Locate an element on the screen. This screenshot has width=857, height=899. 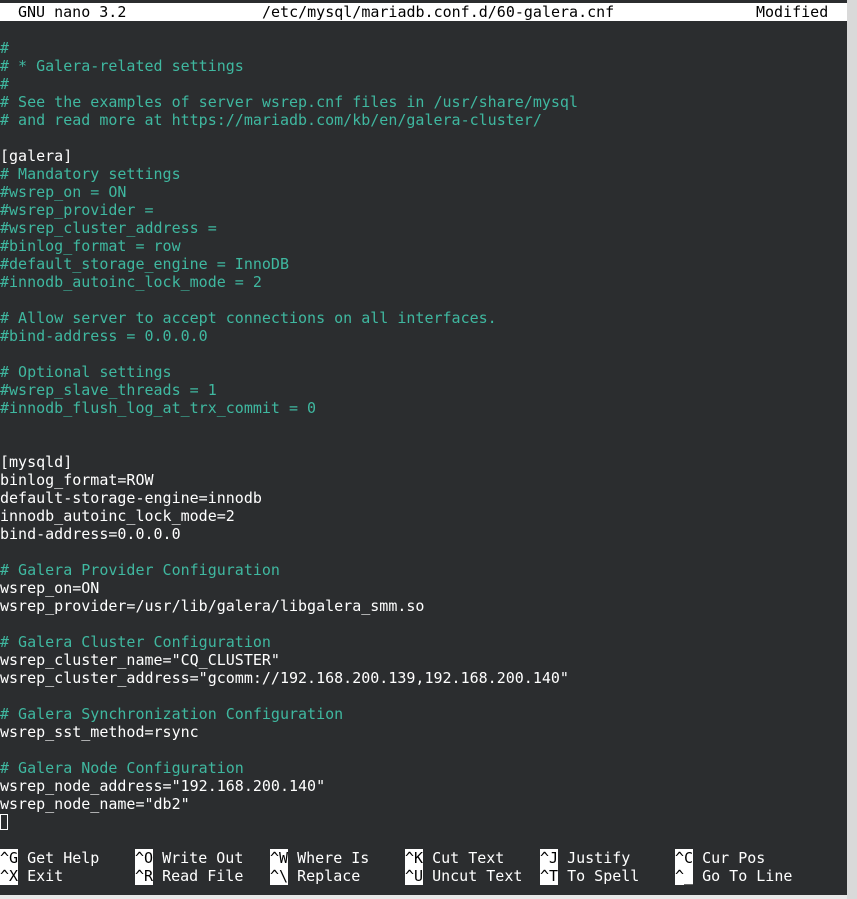
config-line: default-storage-engine=innodb is located at coordinates (423, 498).